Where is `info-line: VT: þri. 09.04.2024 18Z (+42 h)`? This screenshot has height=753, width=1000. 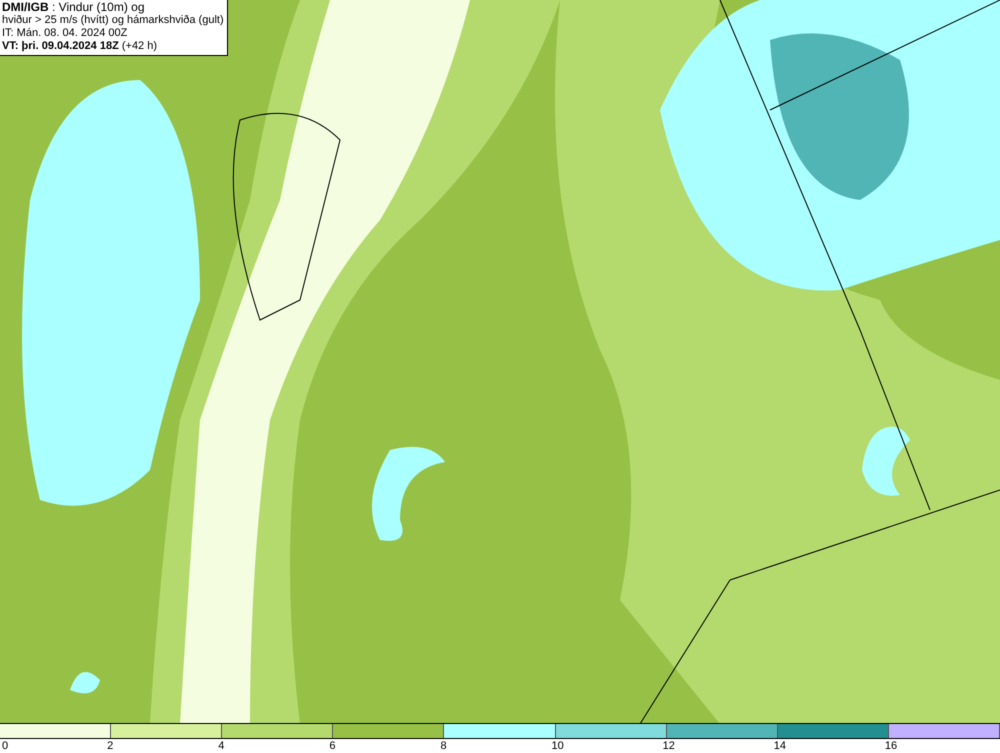
info-line: VT: þri. 09.04.2024 18Z (+42 h) is located at coordinates (80, 46).